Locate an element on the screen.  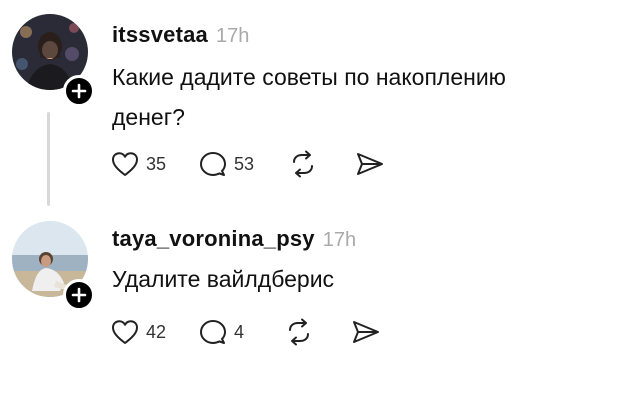
post-header: itssvetaa 17h is located at coordinates (180, 35).